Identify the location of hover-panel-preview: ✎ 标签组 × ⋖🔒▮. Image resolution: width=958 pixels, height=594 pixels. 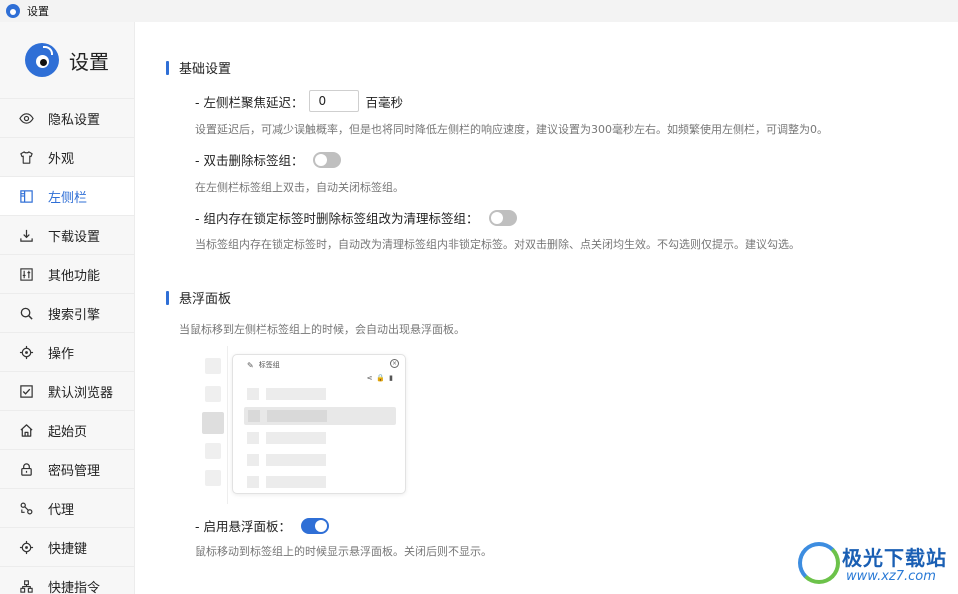
(303, 425).